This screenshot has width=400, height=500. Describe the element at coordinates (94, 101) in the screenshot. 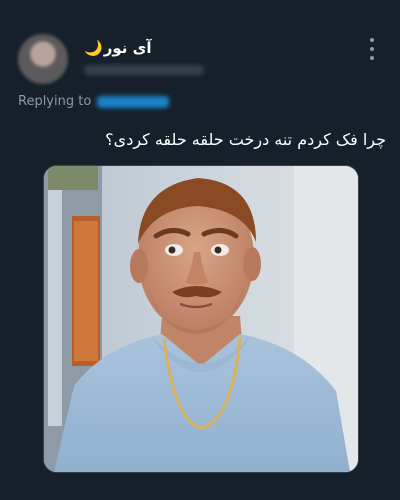

I see `replying-to: Replying to` at that location.